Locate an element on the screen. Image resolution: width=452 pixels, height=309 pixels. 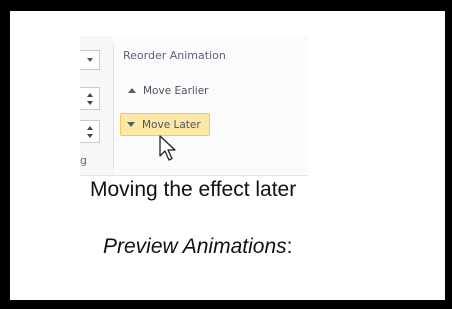
group-divider is located at coordinates (113, 106).